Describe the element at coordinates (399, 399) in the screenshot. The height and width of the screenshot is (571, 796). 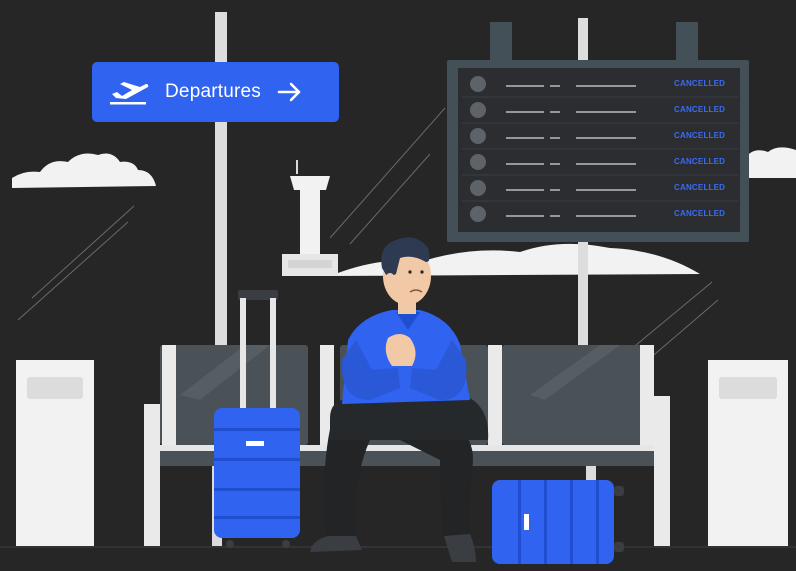
I see `man` at that location.